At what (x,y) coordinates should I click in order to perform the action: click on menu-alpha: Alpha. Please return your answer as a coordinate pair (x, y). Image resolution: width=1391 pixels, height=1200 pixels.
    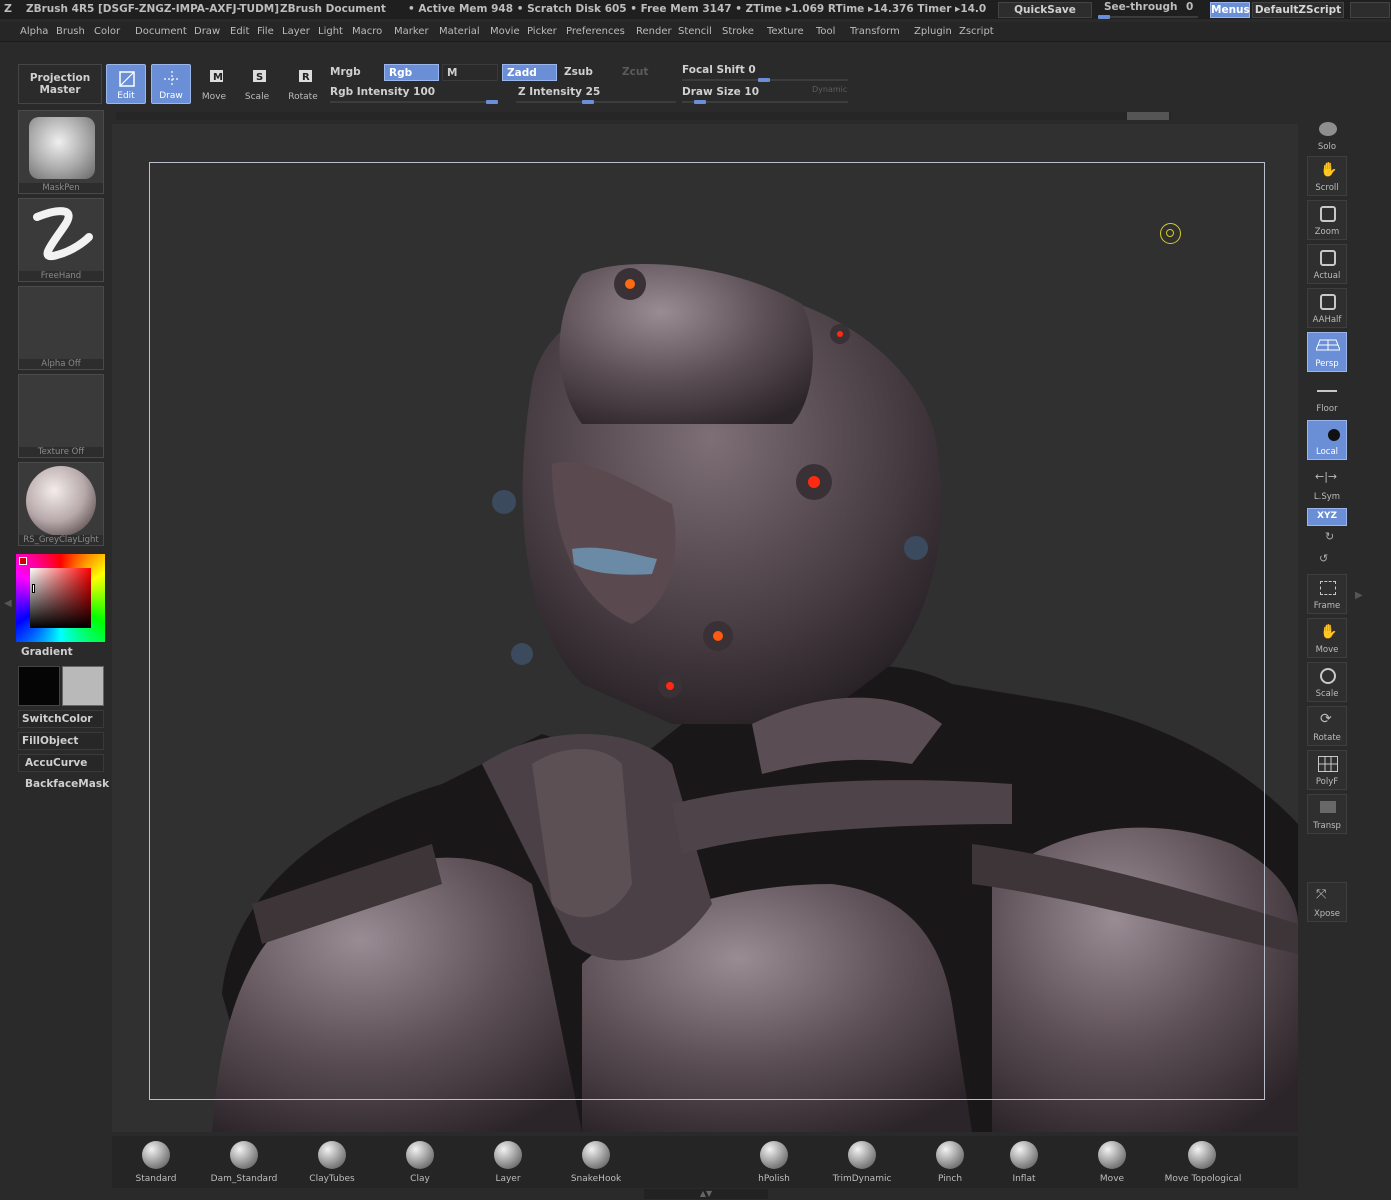
    Looking at the image, I should click on (34, 31).